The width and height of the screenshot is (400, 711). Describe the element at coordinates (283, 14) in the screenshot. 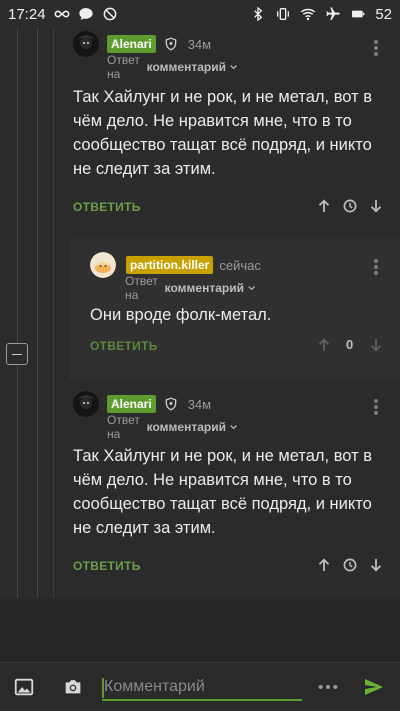

I see `vibrate-icon` at that location.